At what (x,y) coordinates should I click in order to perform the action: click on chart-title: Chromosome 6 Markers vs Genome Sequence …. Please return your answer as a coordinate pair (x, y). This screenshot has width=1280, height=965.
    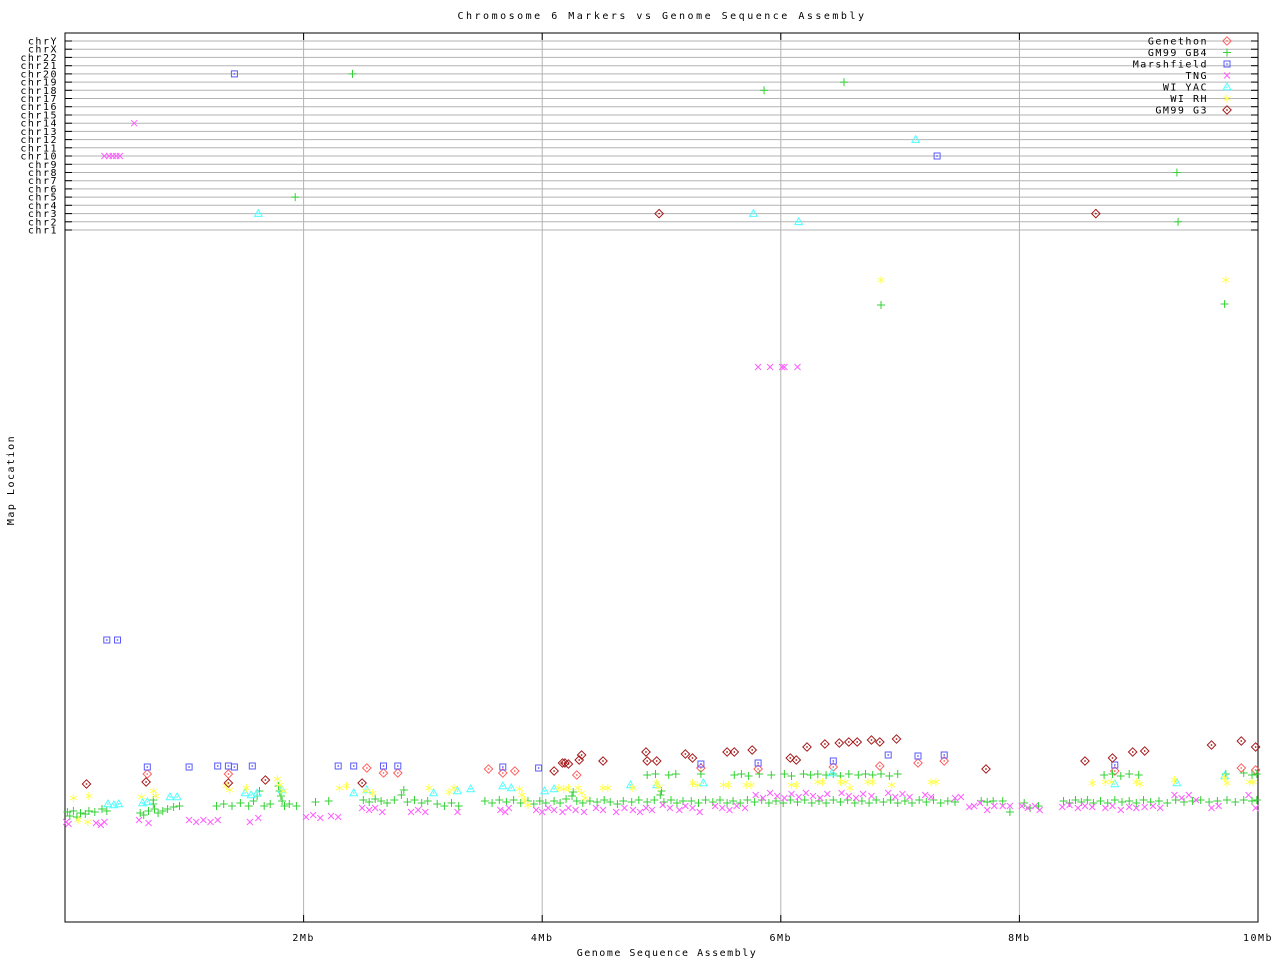
    Looking at the image, I should click on (662, 16).